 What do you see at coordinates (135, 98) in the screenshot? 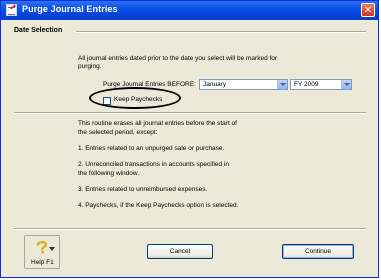
I see `highlight-ellipse` at bounding box center [135, 98].